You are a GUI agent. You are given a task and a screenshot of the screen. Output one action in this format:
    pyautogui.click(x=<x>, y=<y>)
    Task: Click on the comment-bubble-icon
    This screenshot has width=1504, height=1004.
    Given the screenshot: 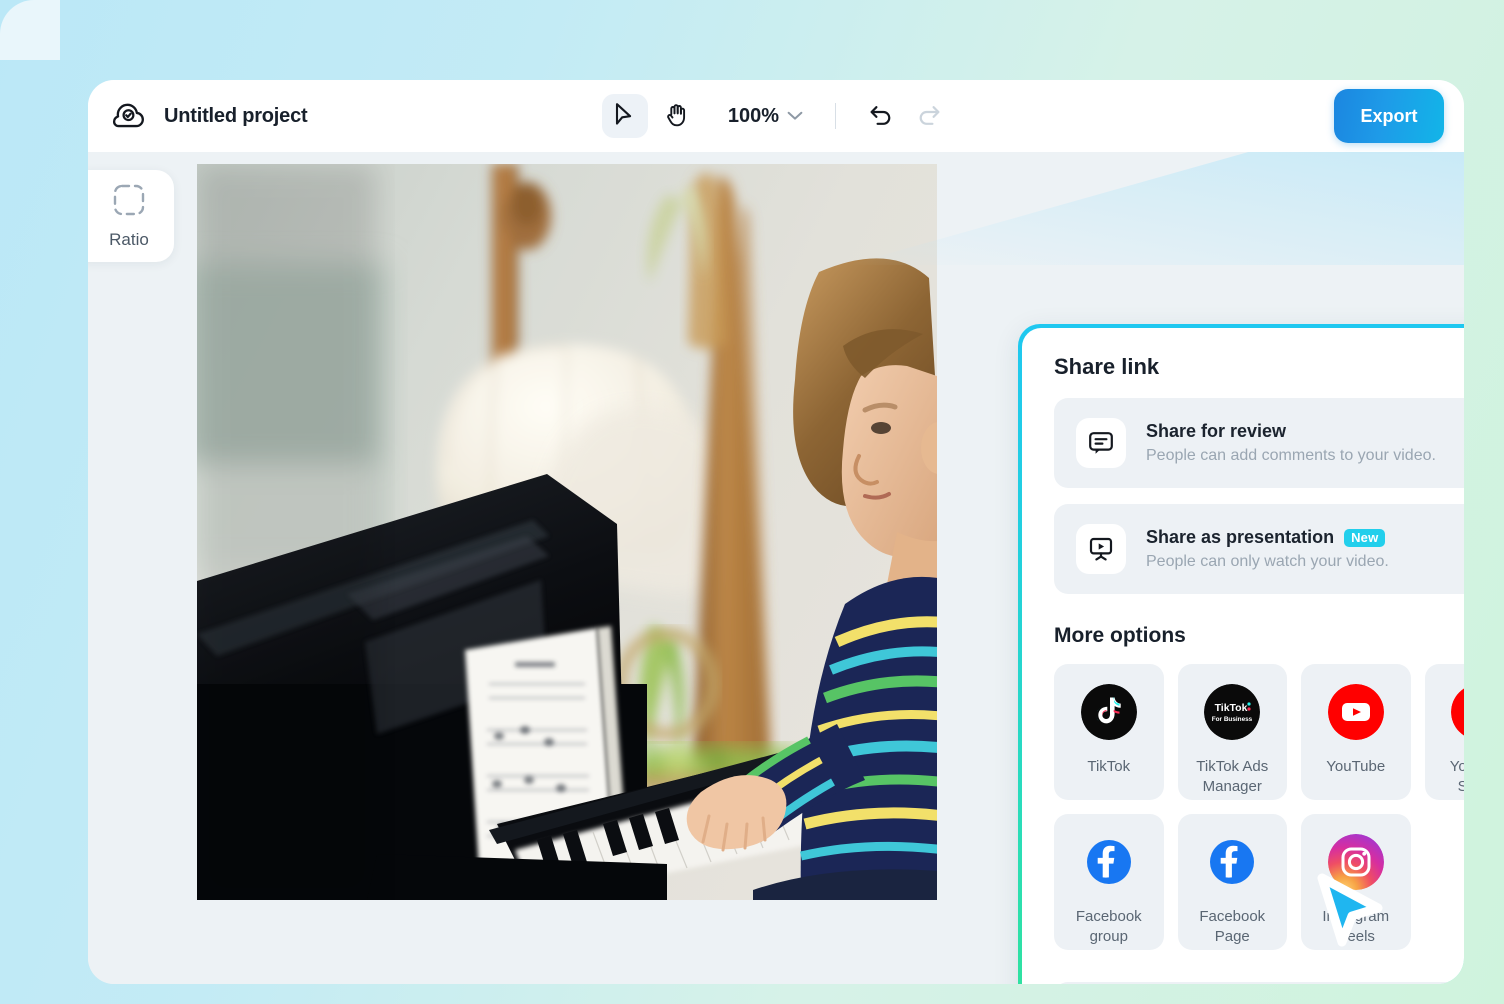 What is the action you would take?
    pyautogui.click(x=1101, y=443)
    